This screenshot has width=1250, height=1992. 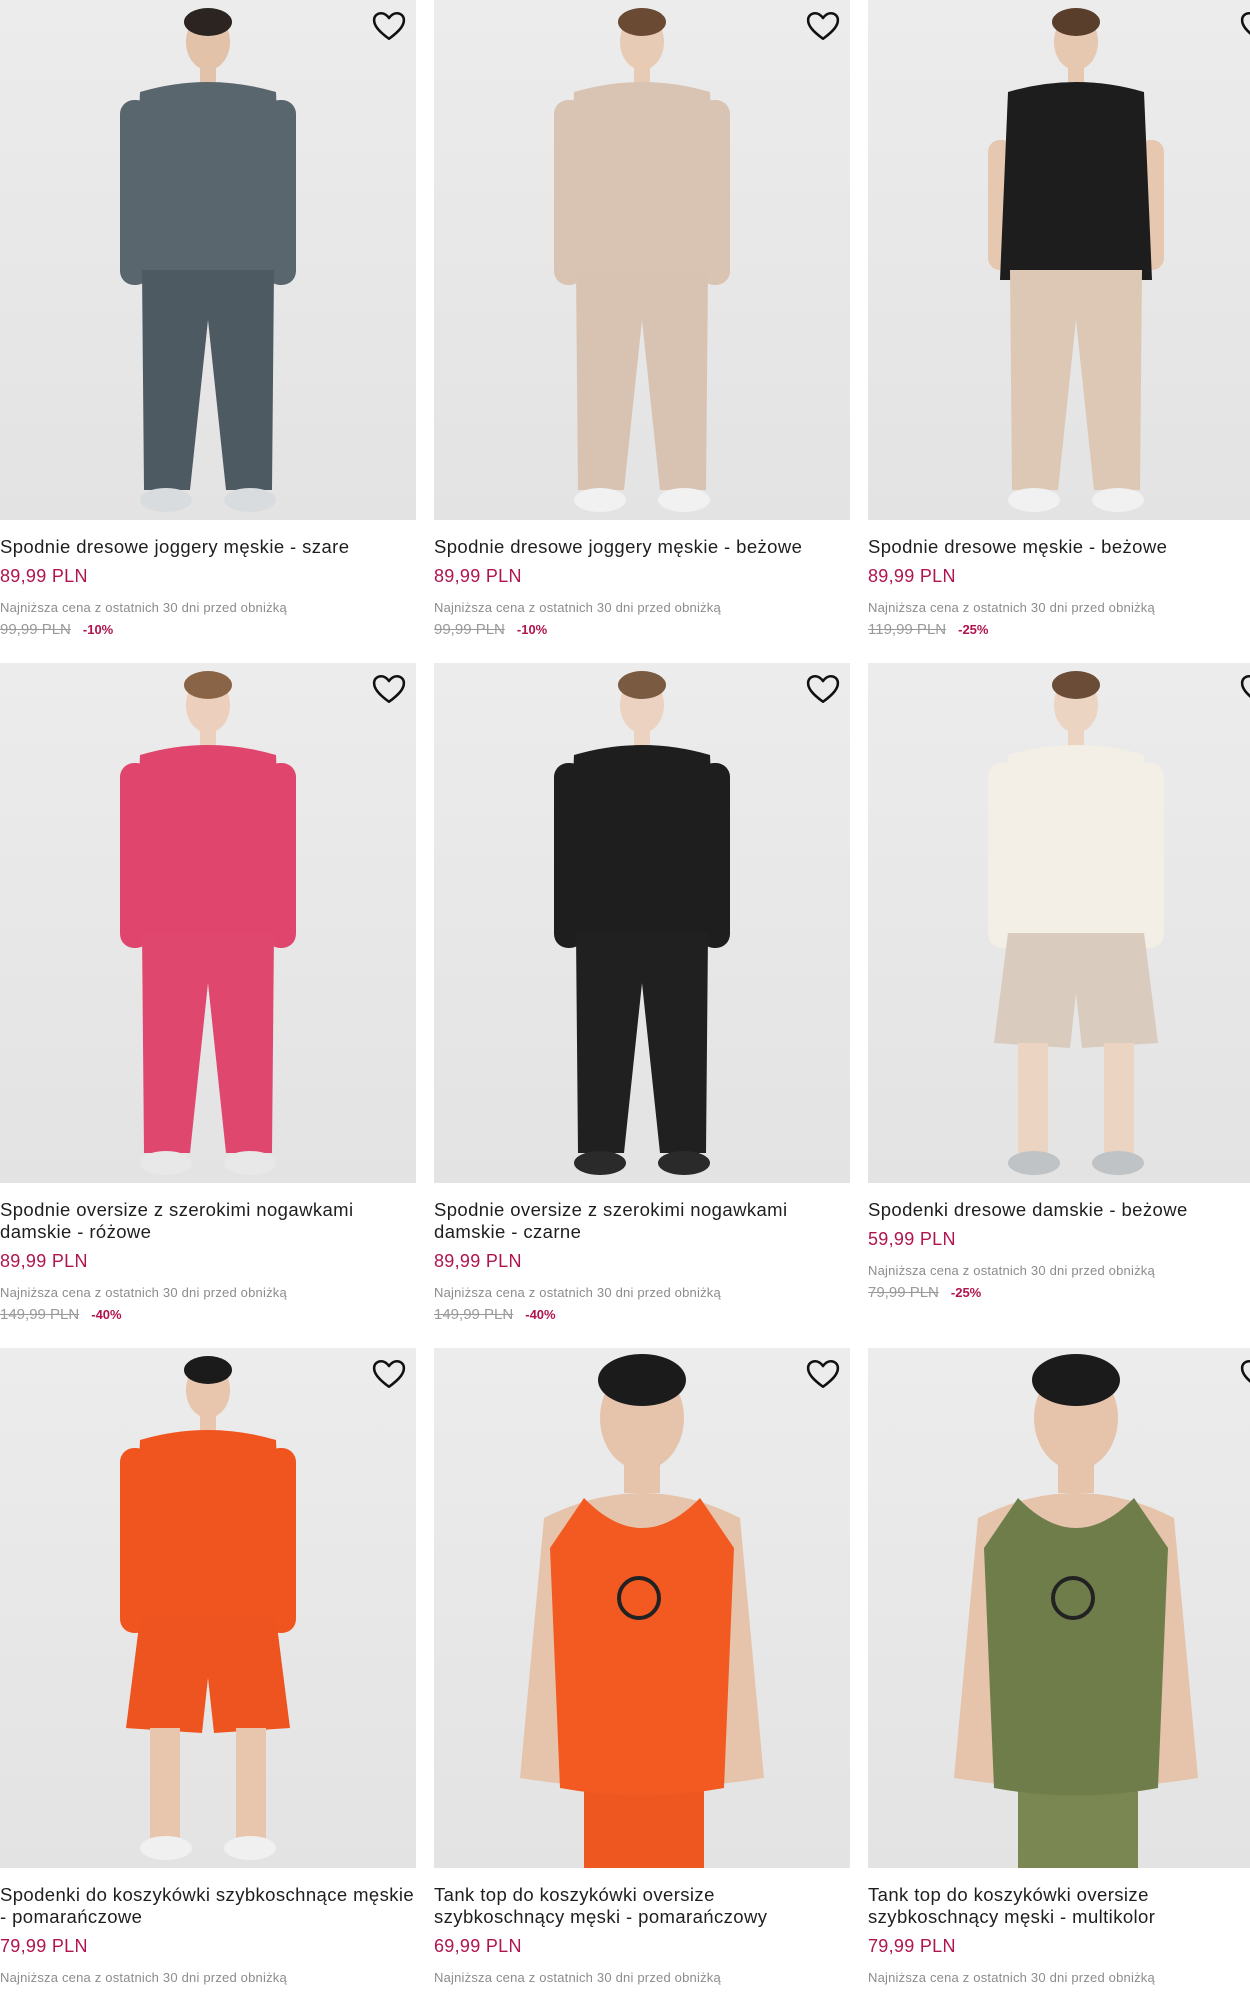 I want to click on product-name: Spodnie dresowe joggery męskie - szare, so click(x=208, y=547).